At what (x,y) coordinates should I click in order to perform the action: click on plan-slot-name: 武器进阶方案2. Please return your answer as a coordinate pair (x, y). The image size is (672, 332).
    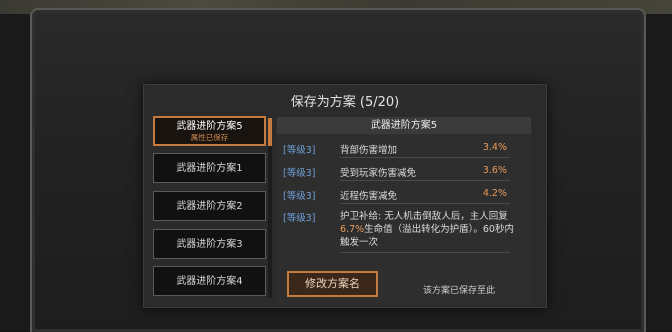
    Looking at the image, I should click on (209, 206).